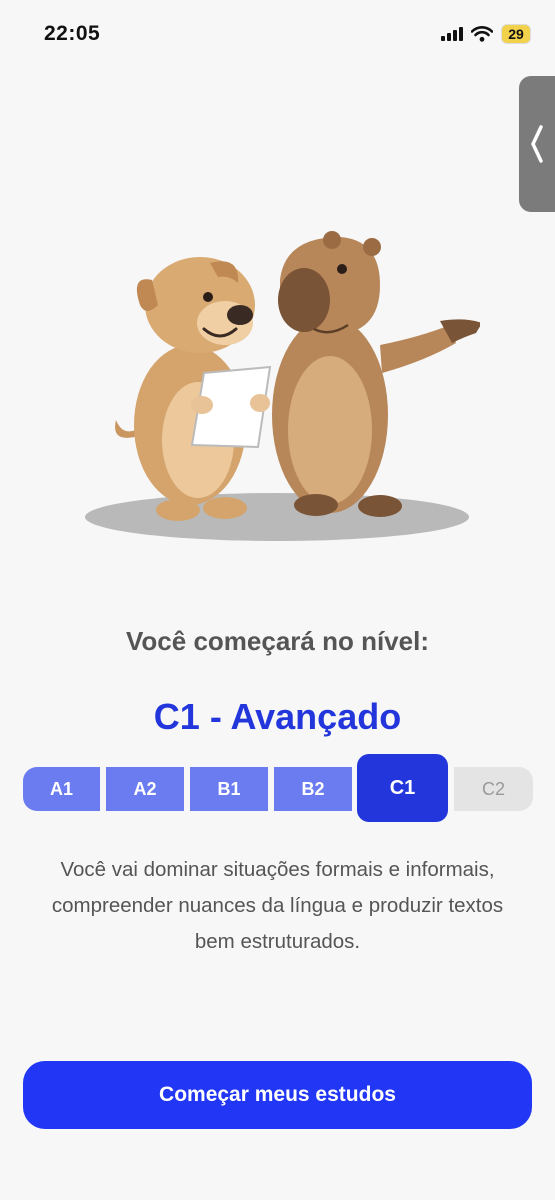 This screenshot has width=555, height=1200. Describe the element at coordinates (277, 35) in the screenshot. I see `status-bar: 22:05 29` at that location.